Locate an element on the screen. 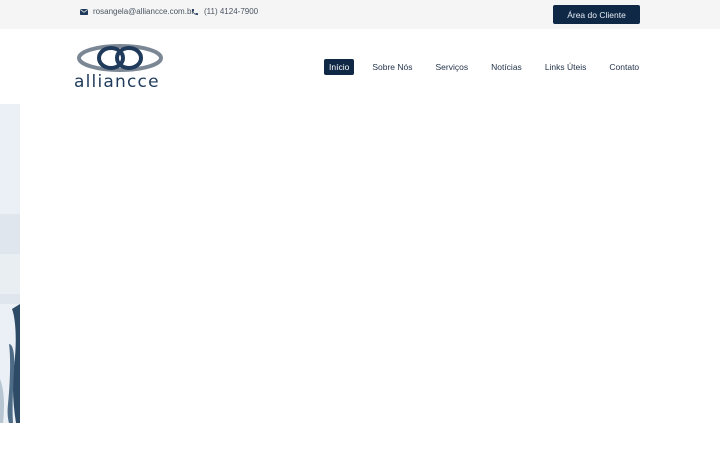  phone-contact: (11) 4124-7900 is located at coordinates (224, 11).